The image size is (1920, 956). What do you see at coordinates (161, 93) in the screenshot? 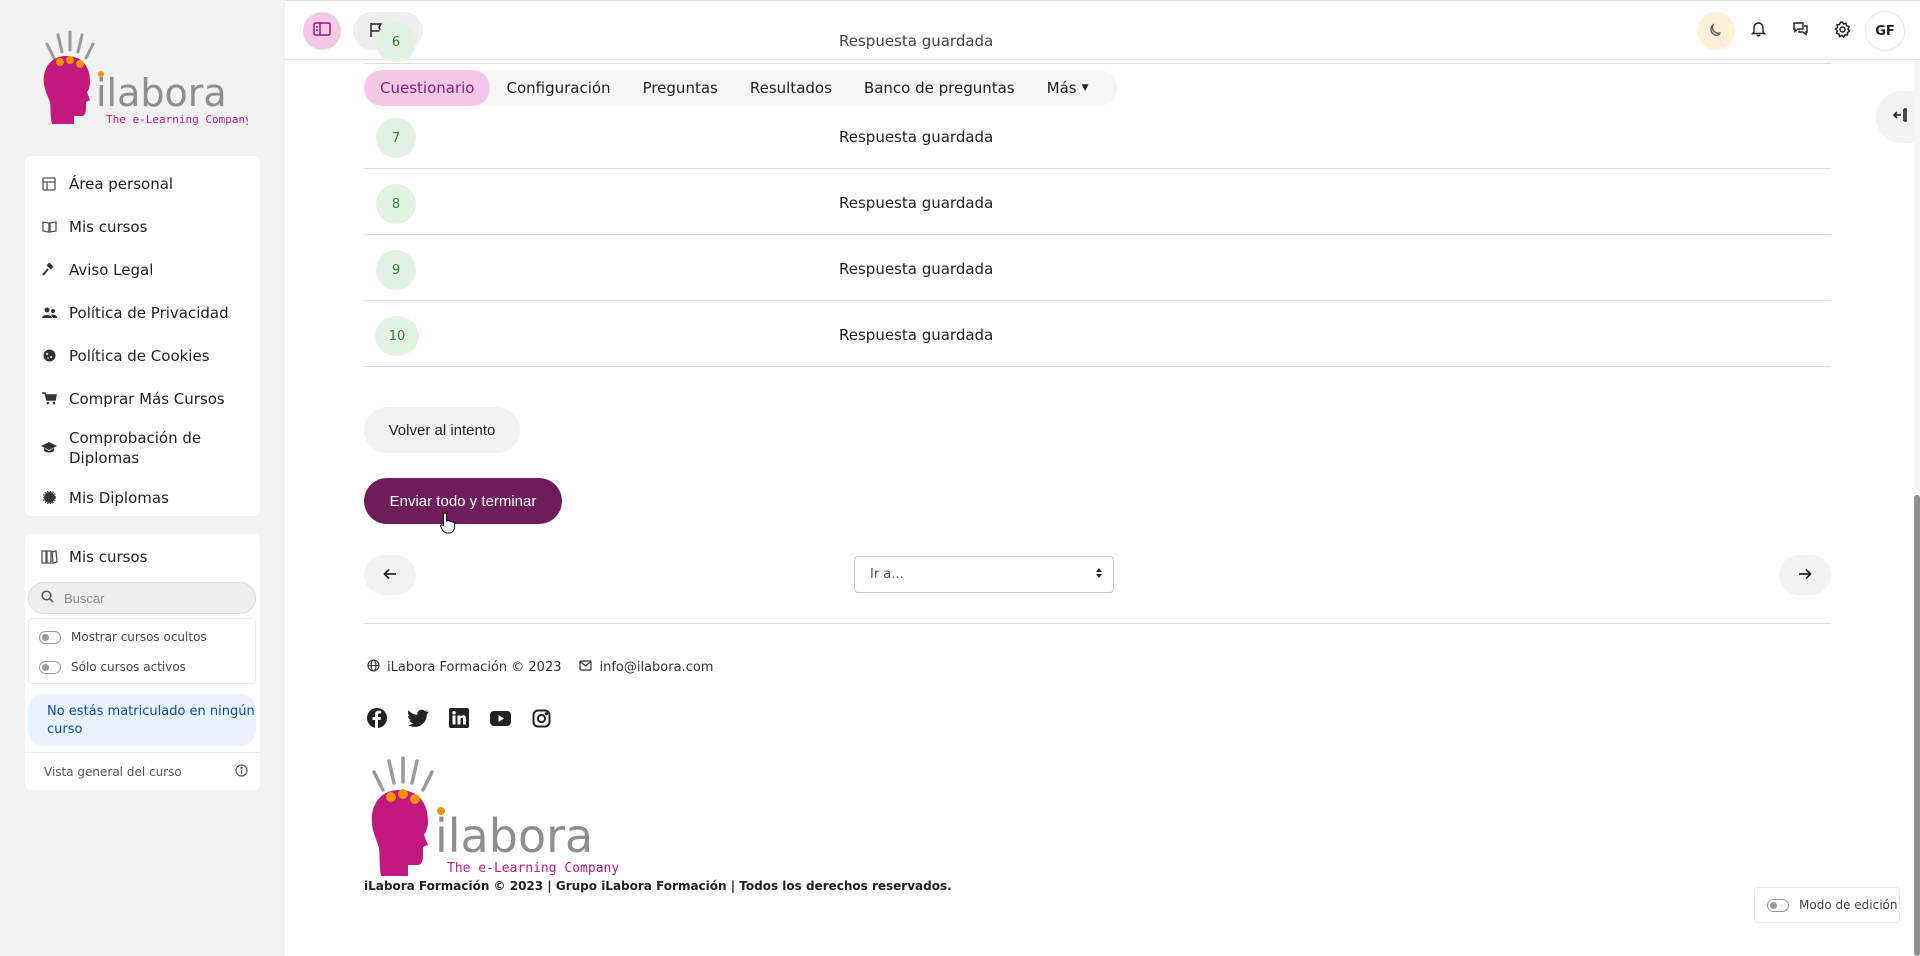
I see `logo-wordmark: ilabora` at bounding box center [161, 93].